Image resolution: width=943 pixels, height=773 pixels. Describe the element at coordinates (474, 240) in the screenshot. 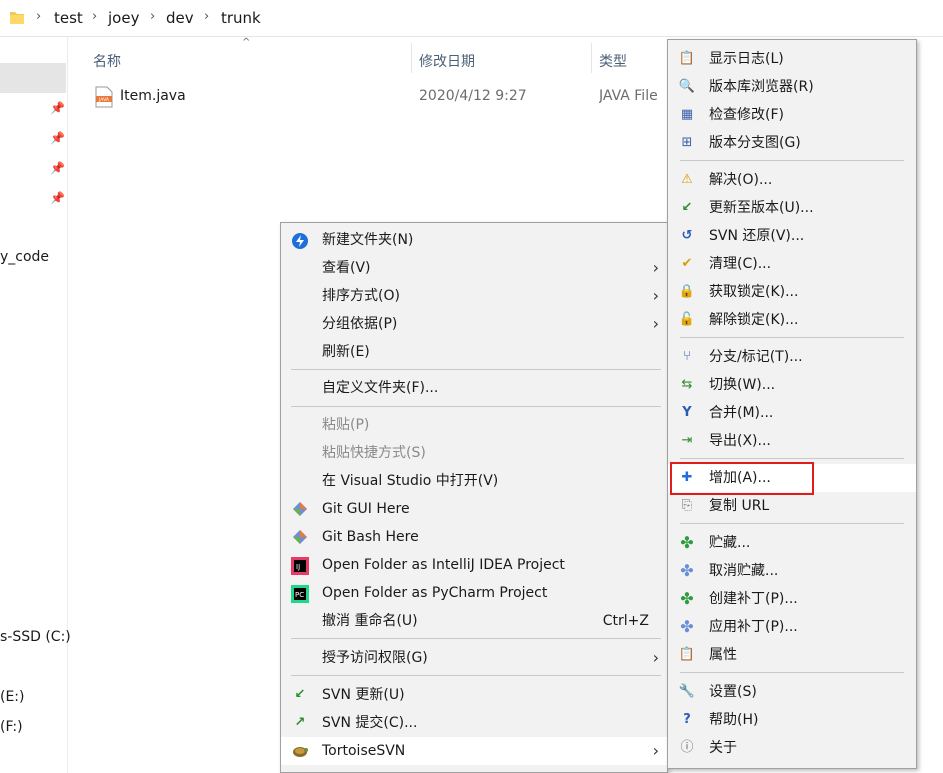

I see `menu-item-new-folder: 新建文件夹(N)` at that location.